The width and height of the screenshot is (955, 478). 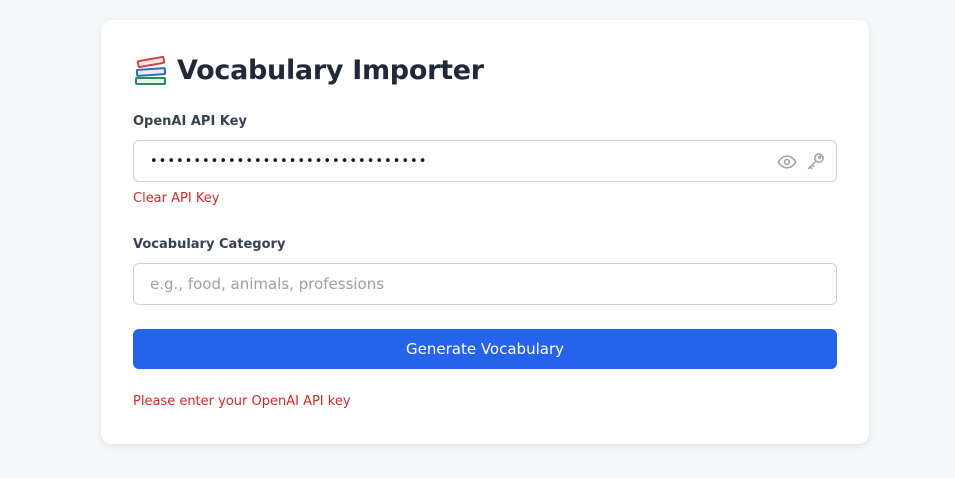 What do you see at coordinates (485, 349) in the screenshot?
I see `generate-vocabulary-button: Generate Vocabulary` at bounding box center [485, 349].